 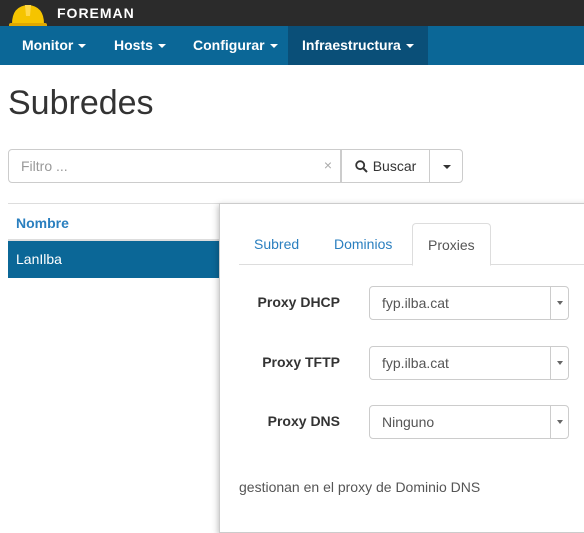 What do you see at coordinates (415, 303) in the screenshot?
I see `proxy-dhcp-value: fyp.ilba.cat` at bounding box center [415, 303].